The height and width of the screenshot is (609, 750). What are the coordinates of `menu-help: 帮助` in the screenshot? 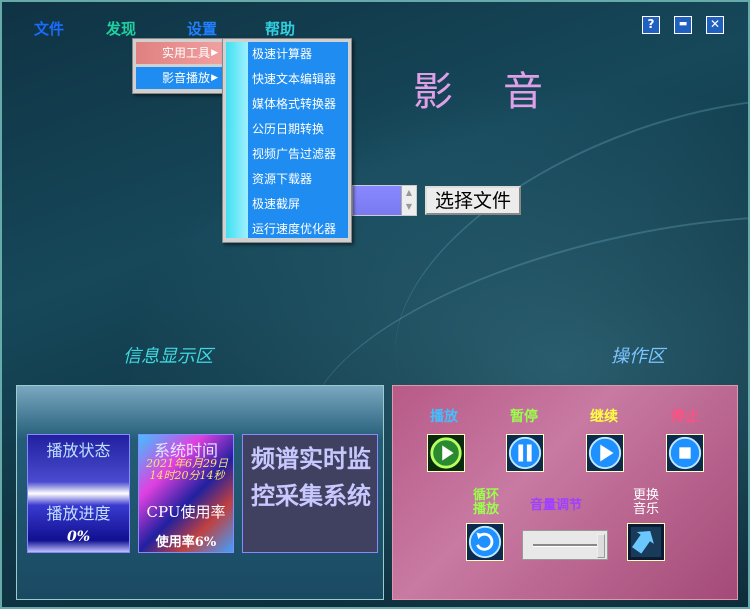 It's located at (280, 28).